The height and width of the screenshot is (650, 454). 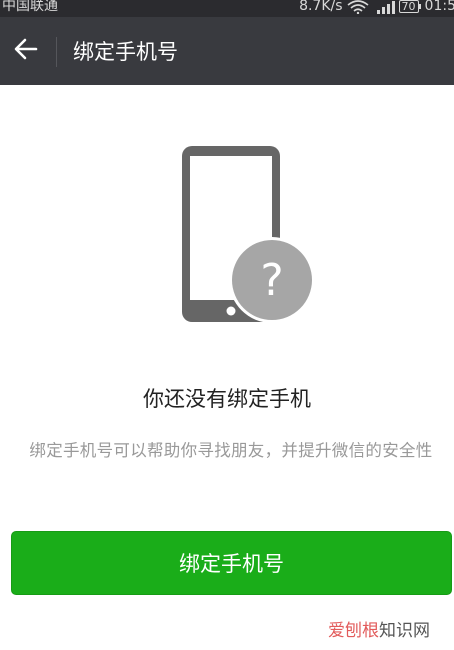 I want to click on battery-level: 70, so click(x=408, y=6).